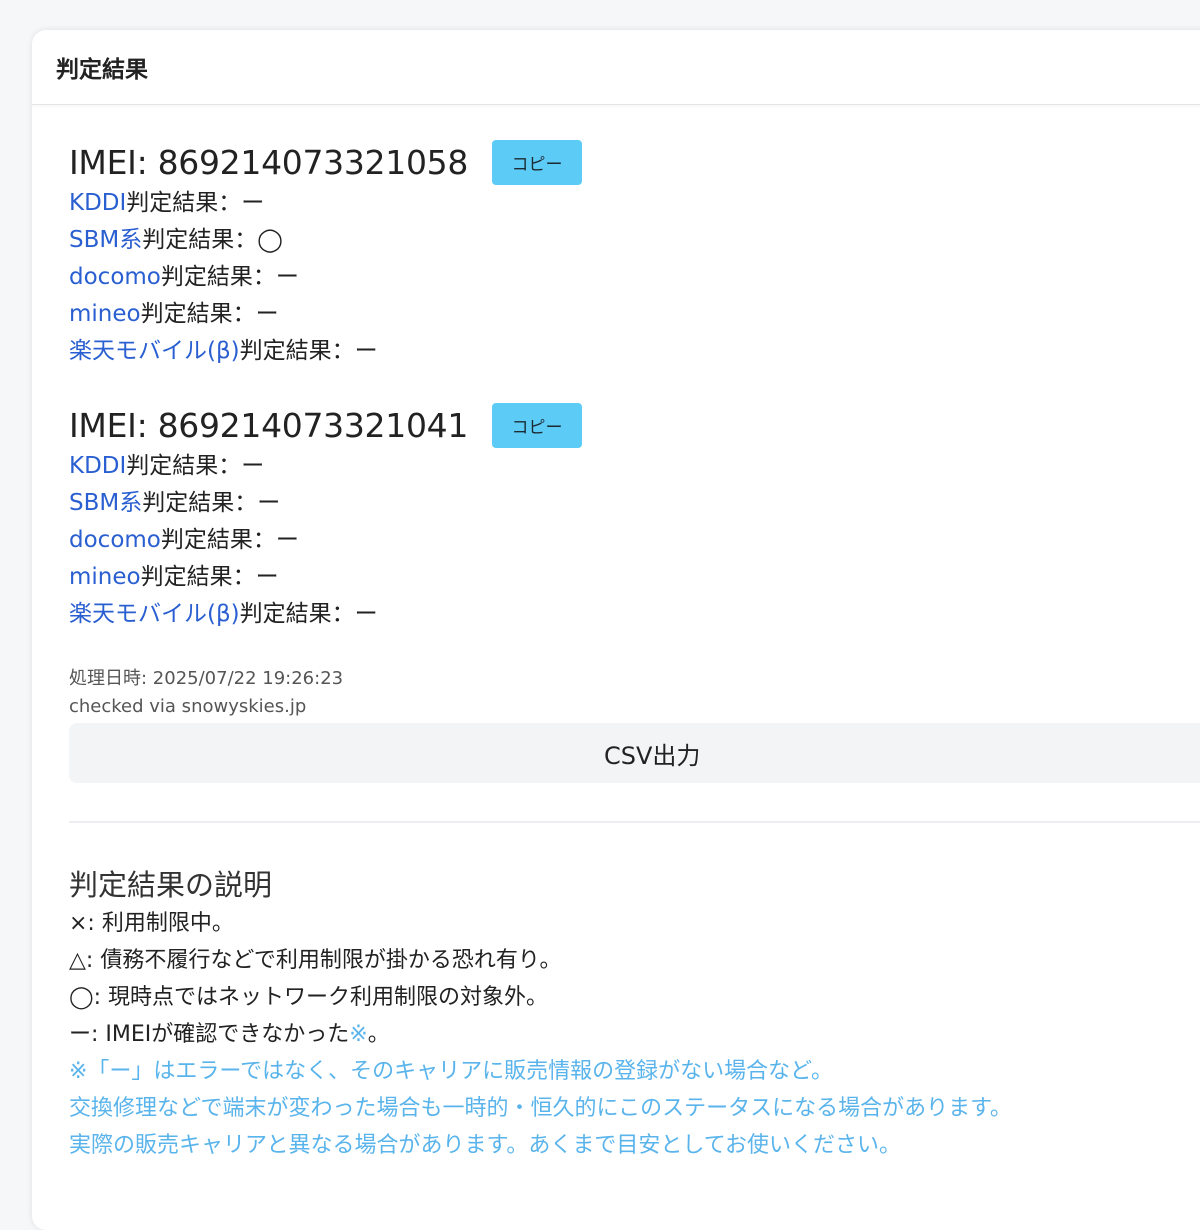 Image resolution: width=1200 pixels, height=1230 pixels. What do you see at coordinates (451, 1071) in the screenshot?
I see `note-line: ※「ー」はエラーではなく、そのキャリアに販売情報の登録がない場合など。` at bounding box center [451, 1071].